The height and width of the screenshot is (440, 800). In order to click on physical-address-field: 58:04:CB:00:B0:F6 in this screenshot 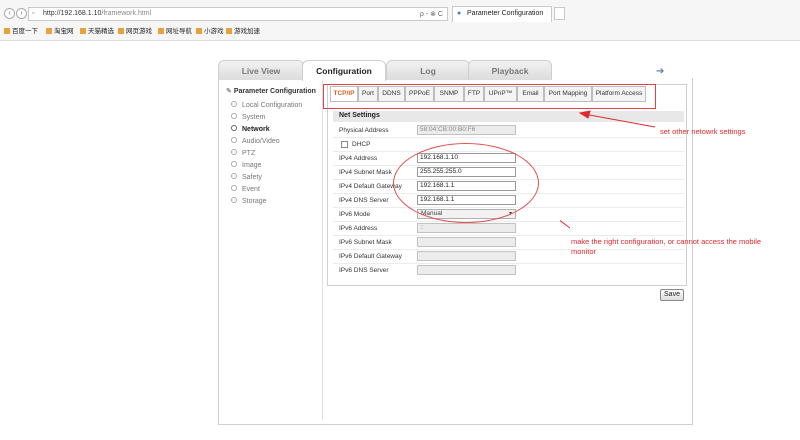, I will do `click(466, 130)`.